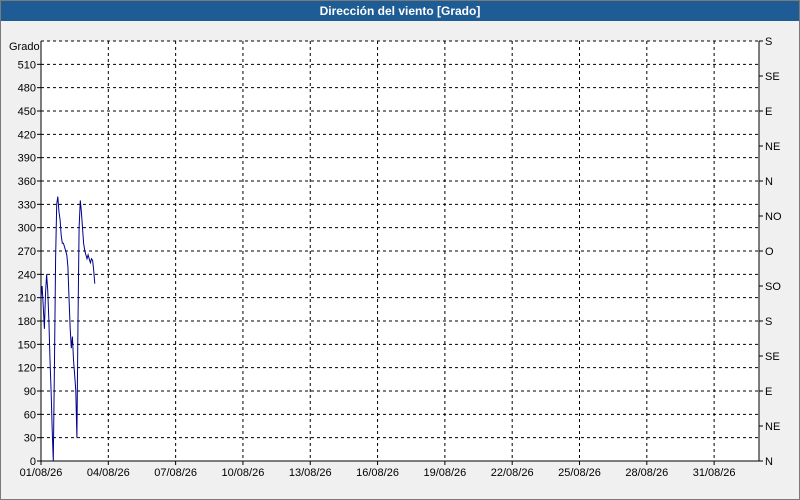 The height and width of the screenshot is (500, 800). Describe the element at coordinates (27, 89) in the screenshot. I see `y-tick-label: 480` at that location.